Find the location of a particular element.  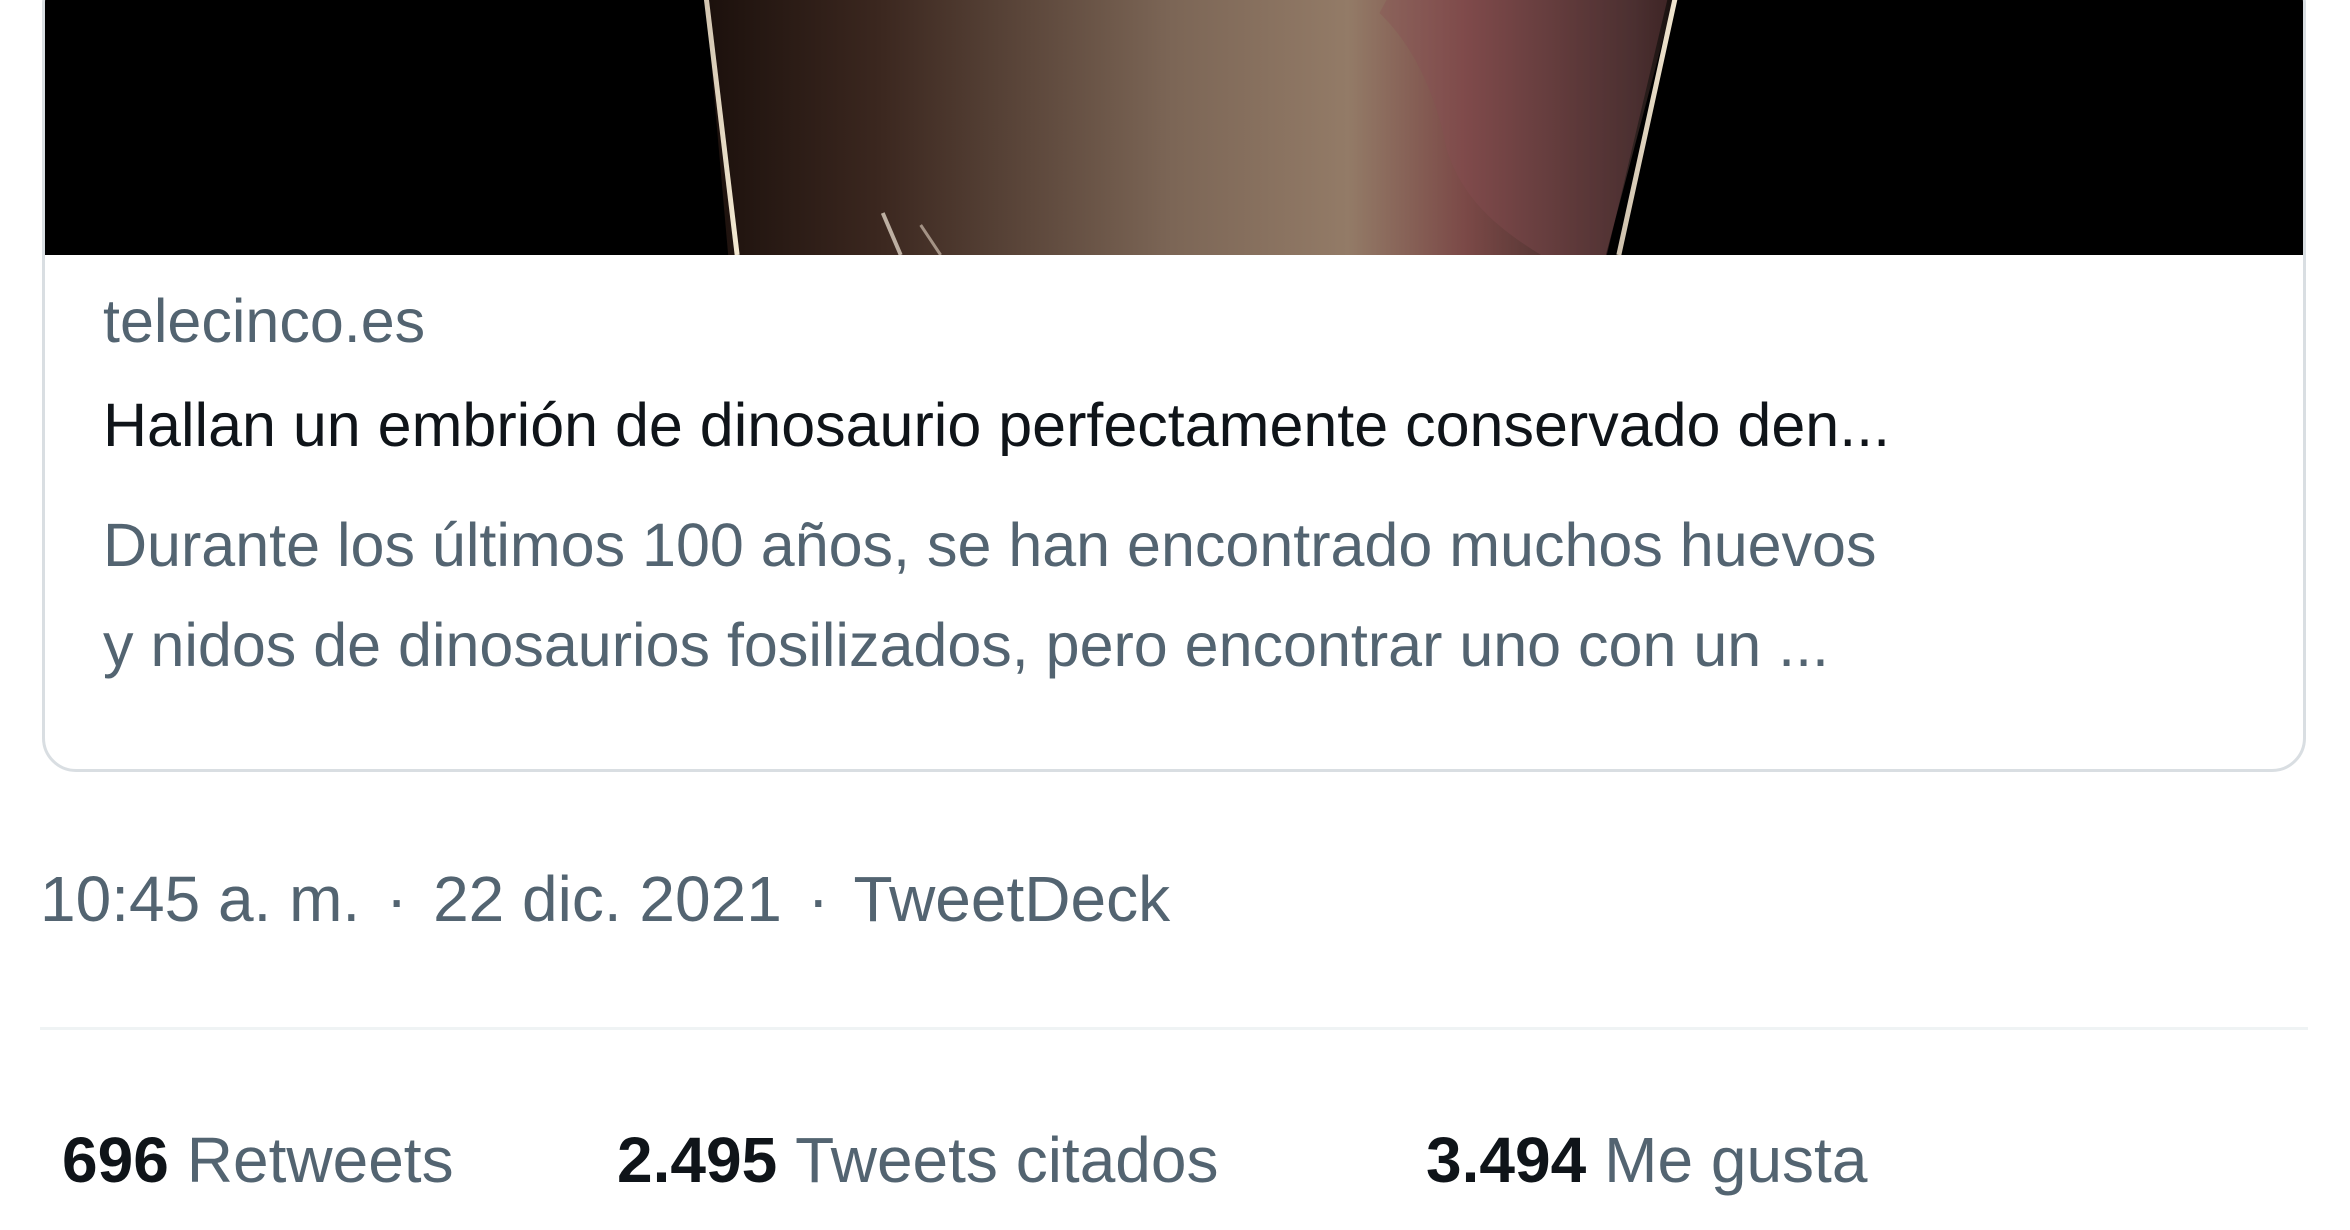

tweet-metadata: 10:45 a. m. · 22 dic. 2021 · TweetDeck is located at coordinates (605, 899).